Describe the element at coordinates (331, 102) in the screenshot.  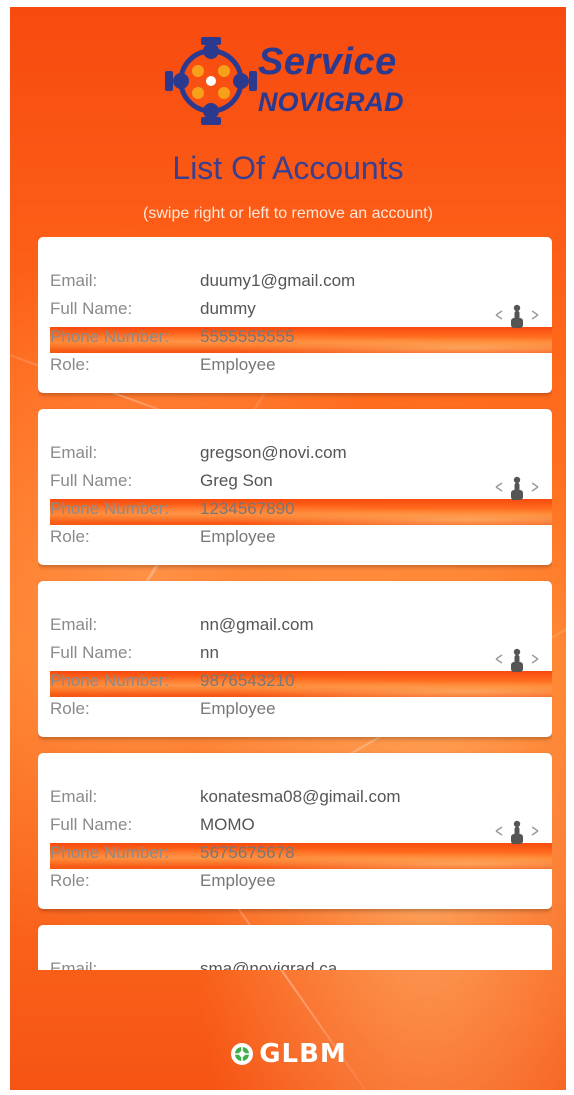
I see `logo-text-novigrad: NOVIGRAD` at that location.